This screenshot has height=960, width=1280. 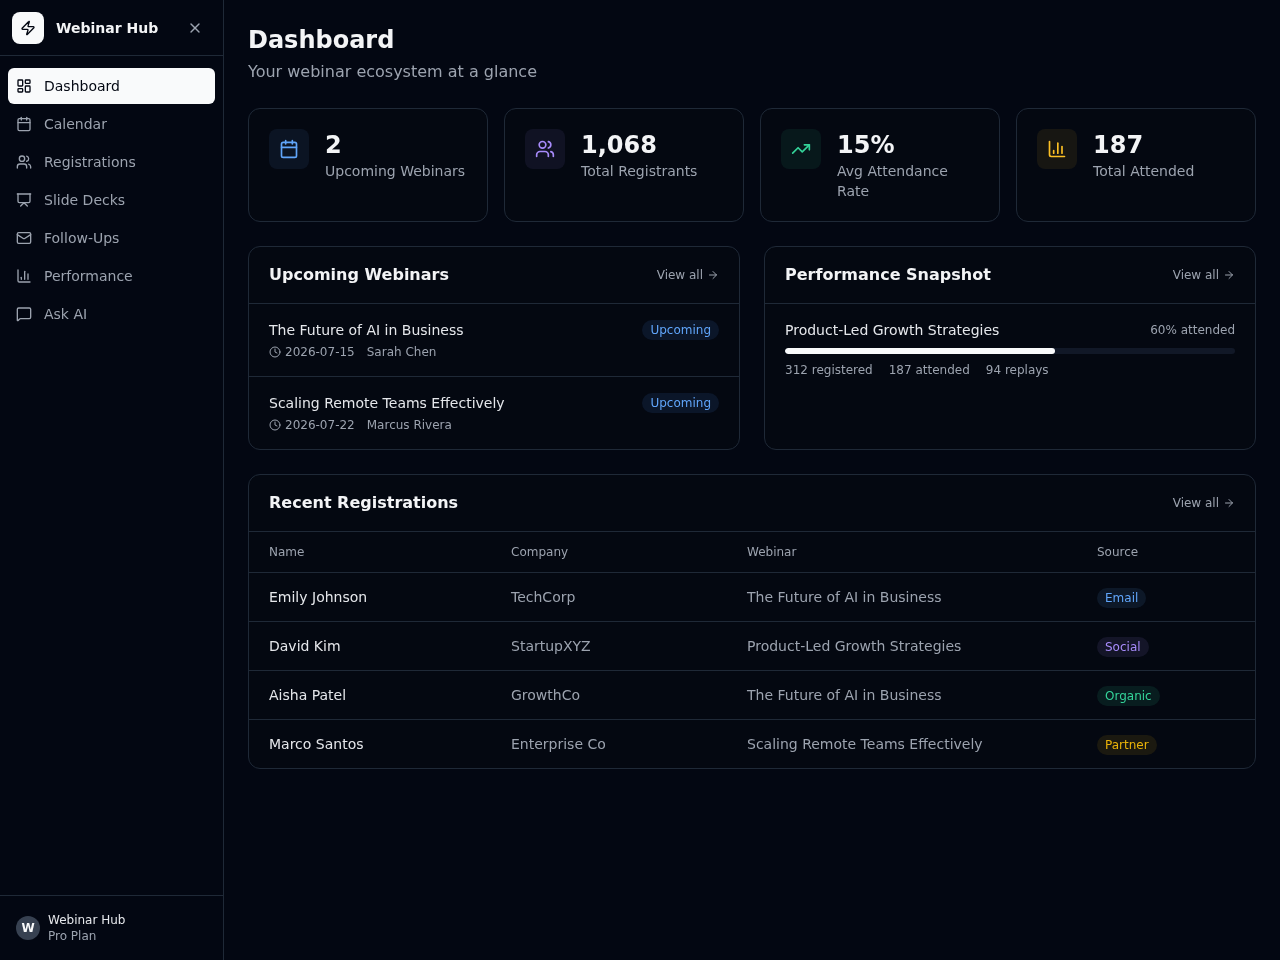 I want to click on chat-bubble-icon, so click(x=24, y=314).